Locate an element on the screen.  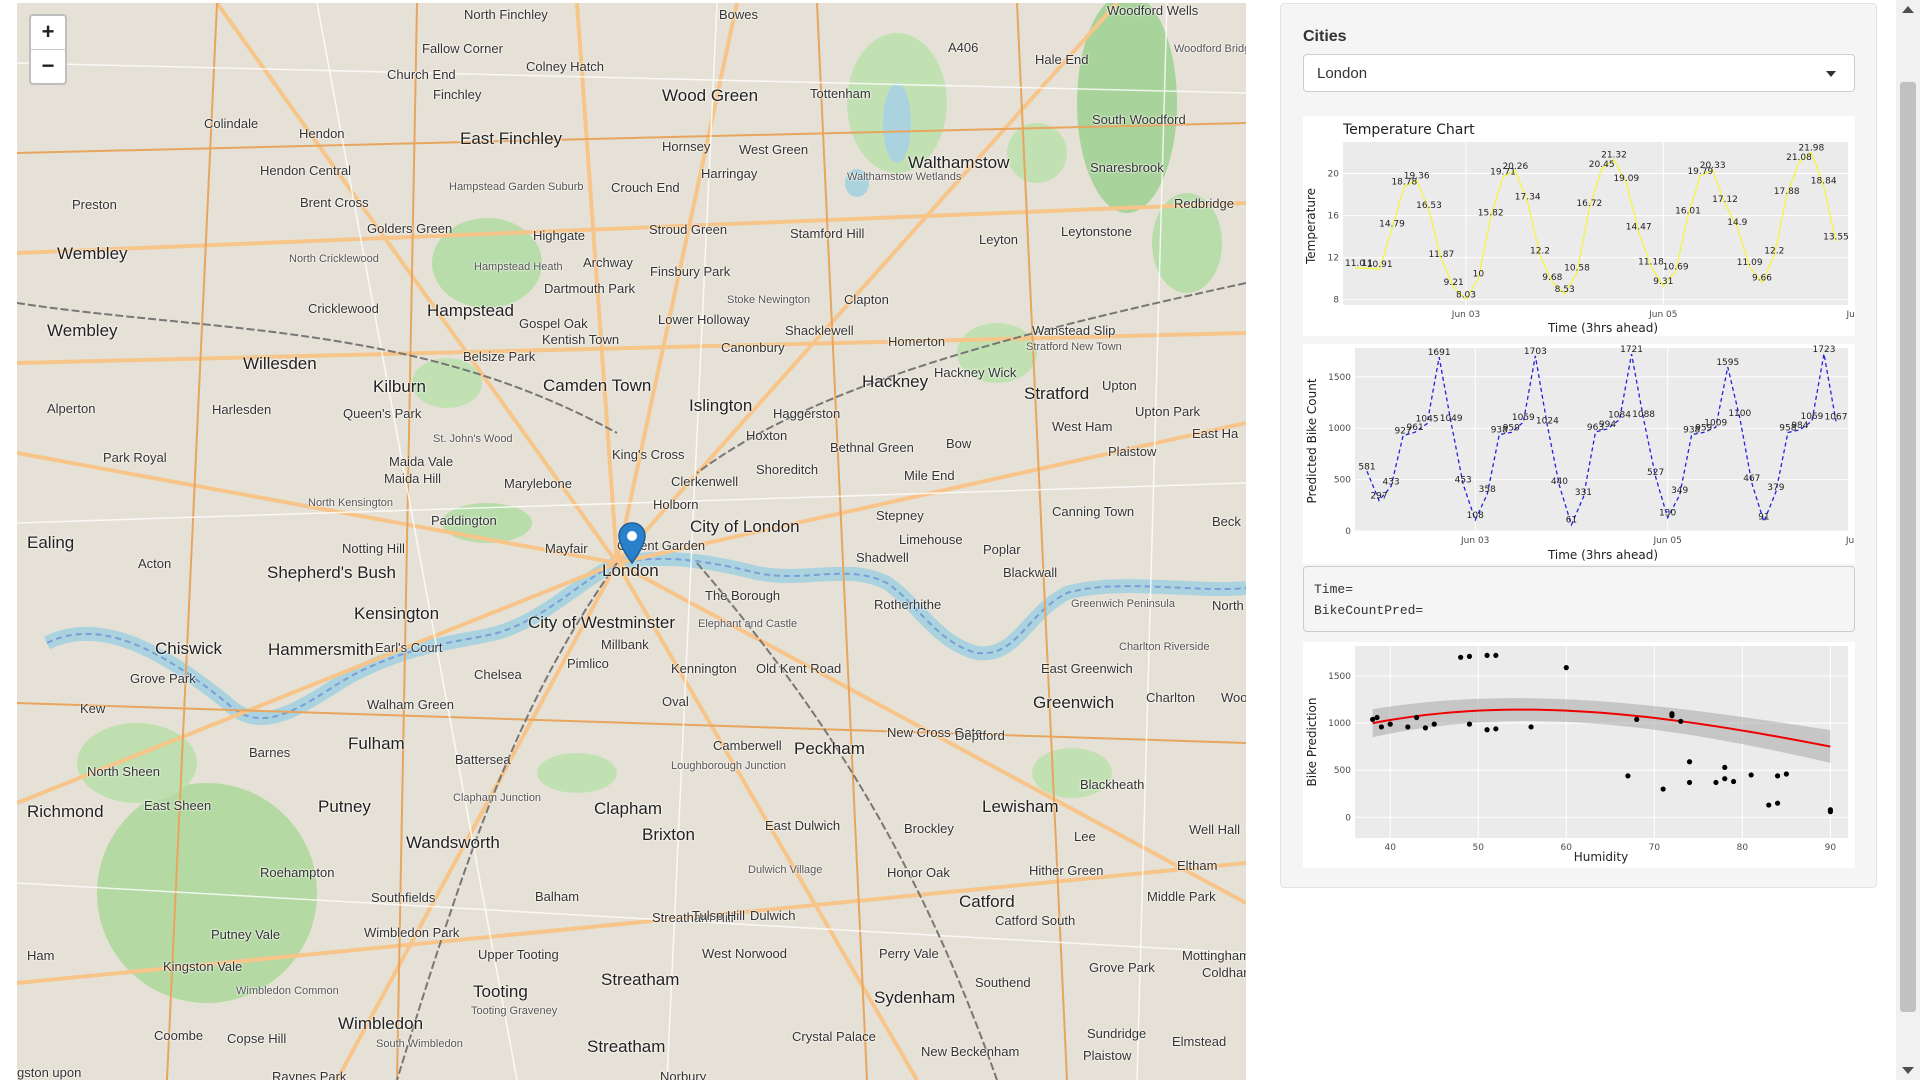
data-label: 10.69 is located at coordinates (1676, 267).